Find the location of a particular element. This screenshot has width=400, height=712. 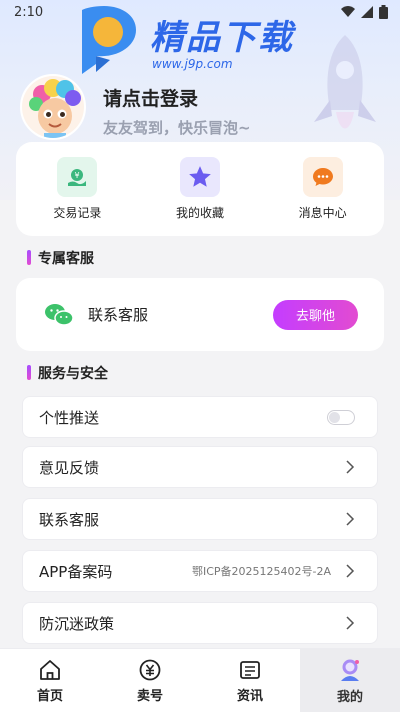

avatar is located at coordinates (53, 107).